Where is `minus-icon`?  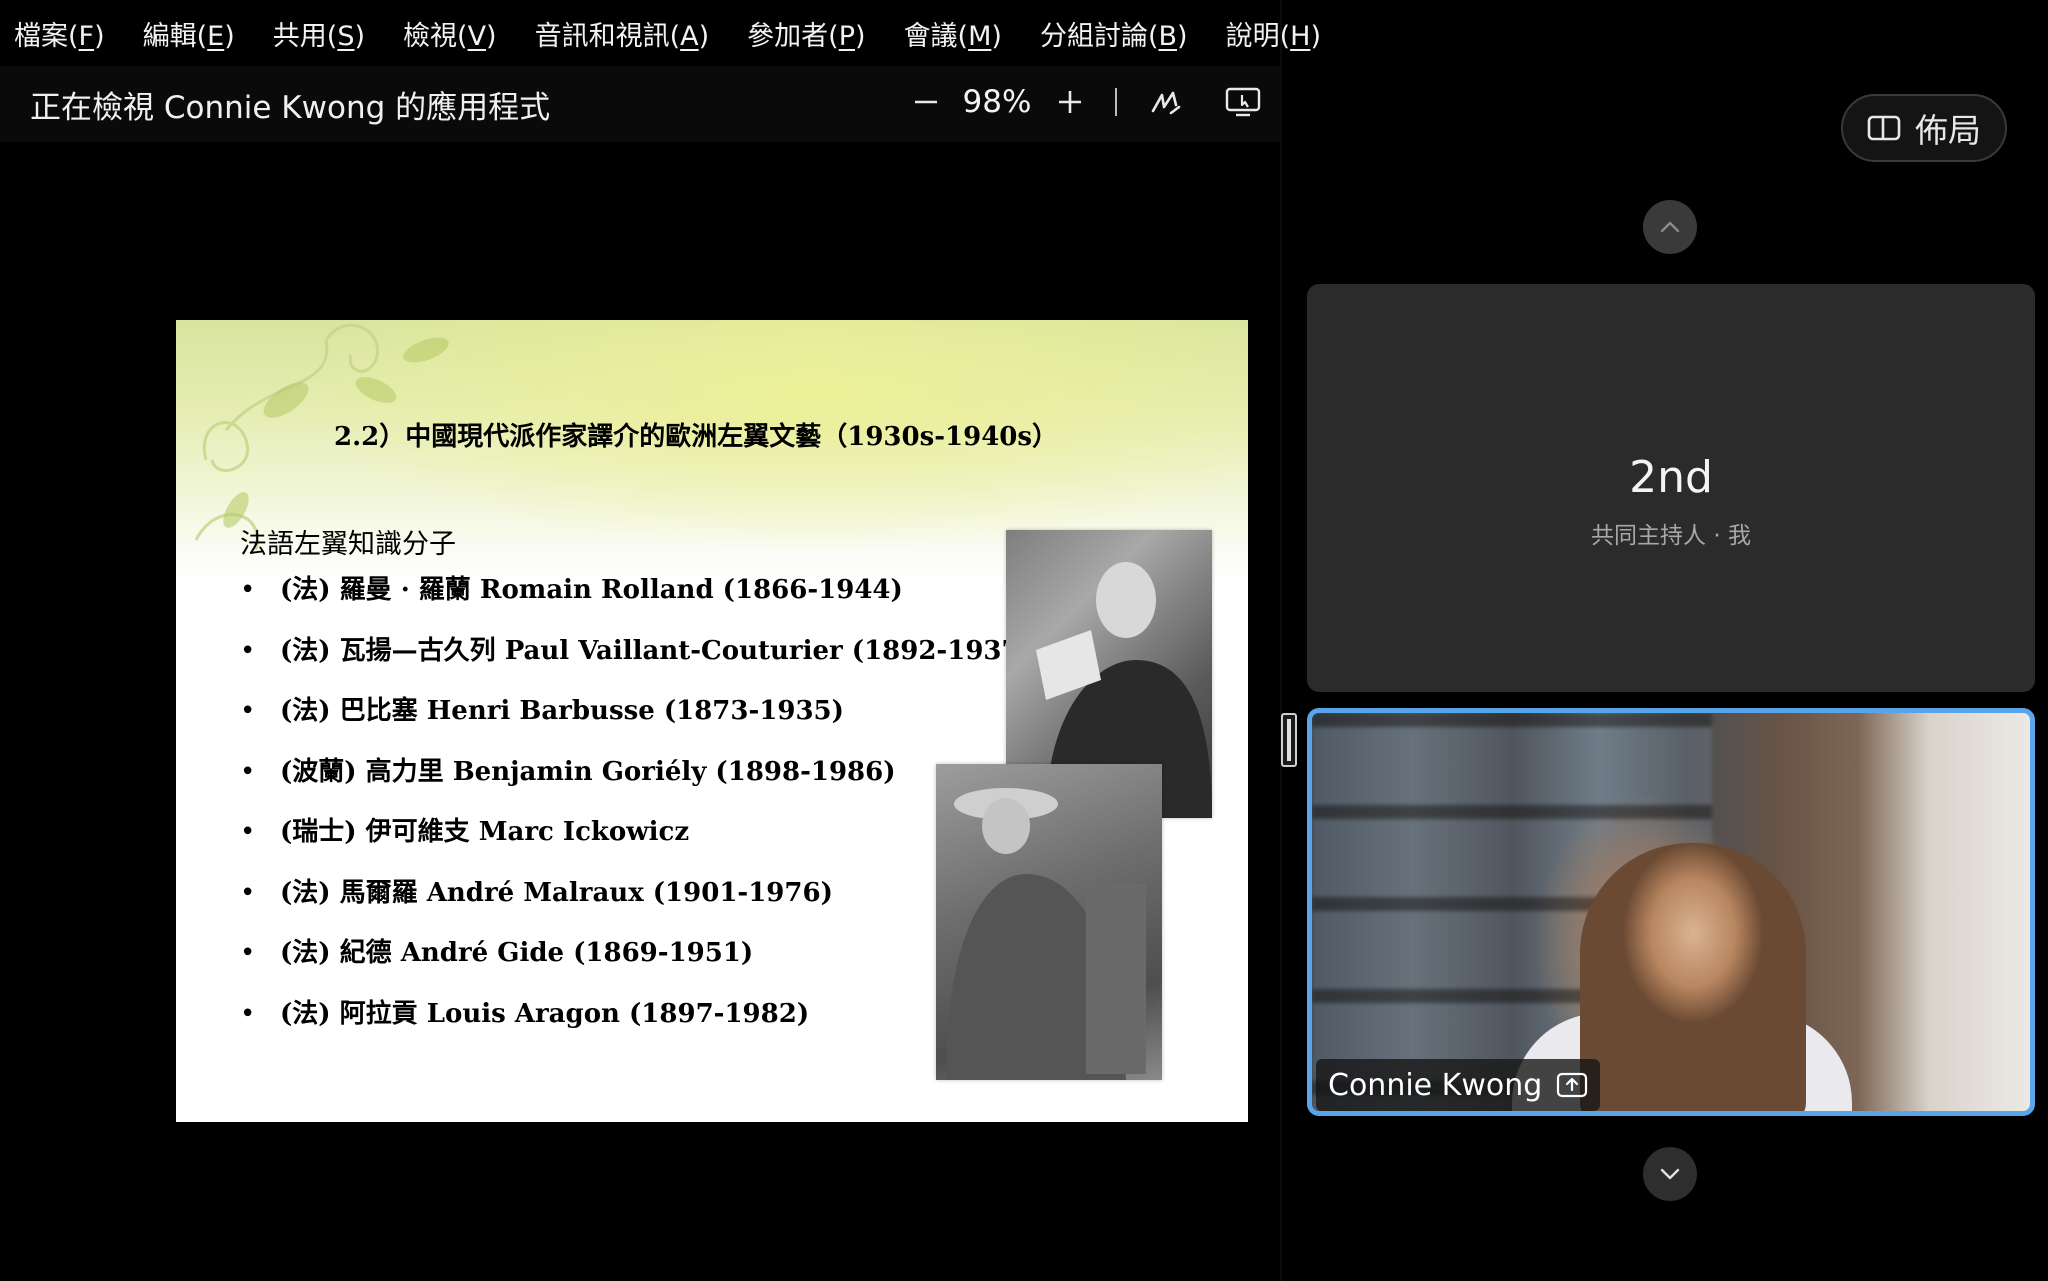
minus-icon is located at coordinates (926, 102).